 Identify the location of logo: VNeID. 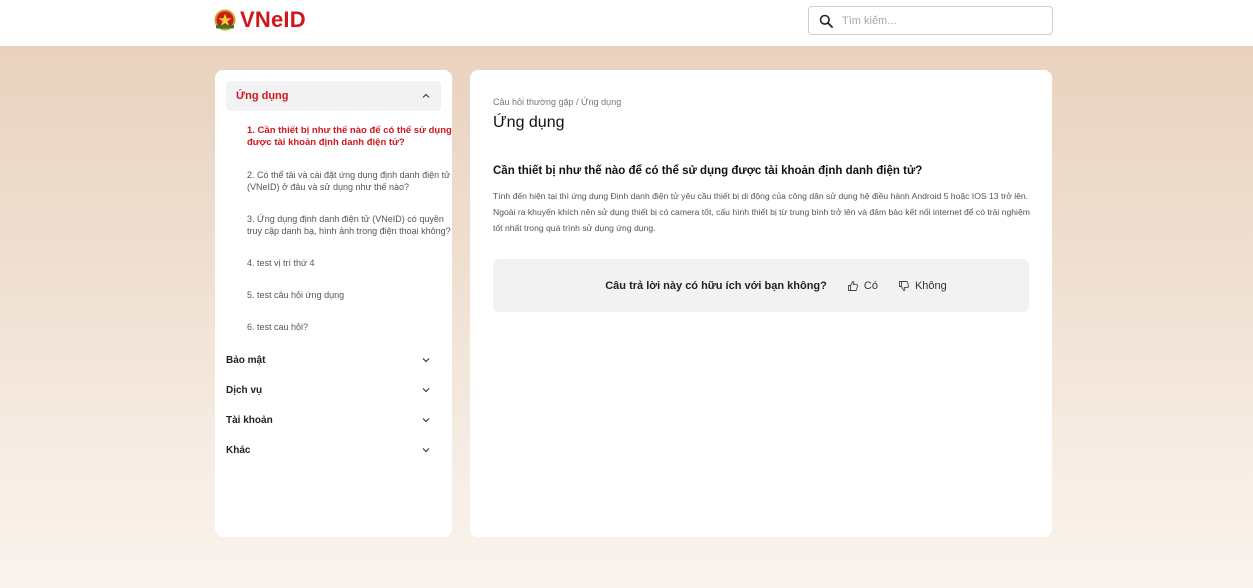
(260, 20).